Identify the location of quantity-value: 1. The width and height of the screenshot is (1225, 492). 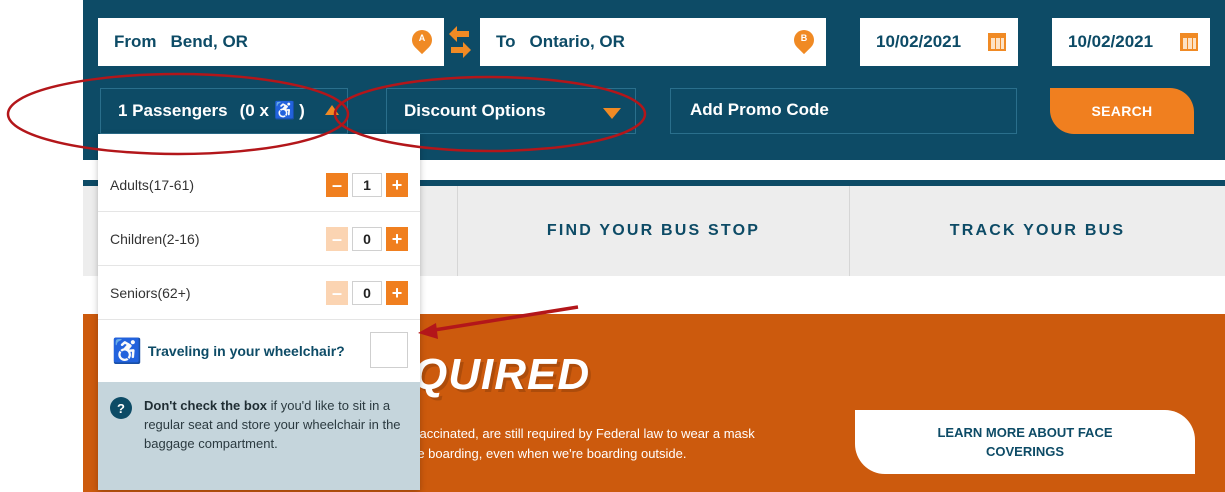
(367, 185).